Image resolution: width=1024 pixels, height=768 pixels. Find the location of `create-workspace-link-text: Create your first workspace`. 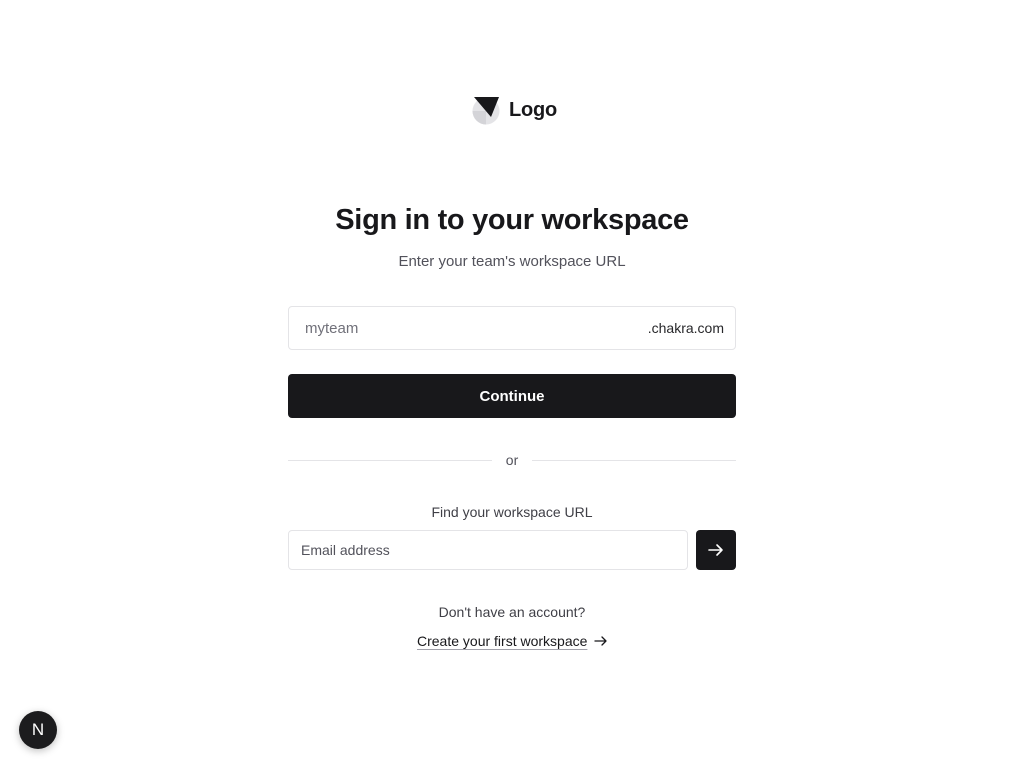

create-workspace-link-text: Create your first workspace is located at coordinates (502, 641).